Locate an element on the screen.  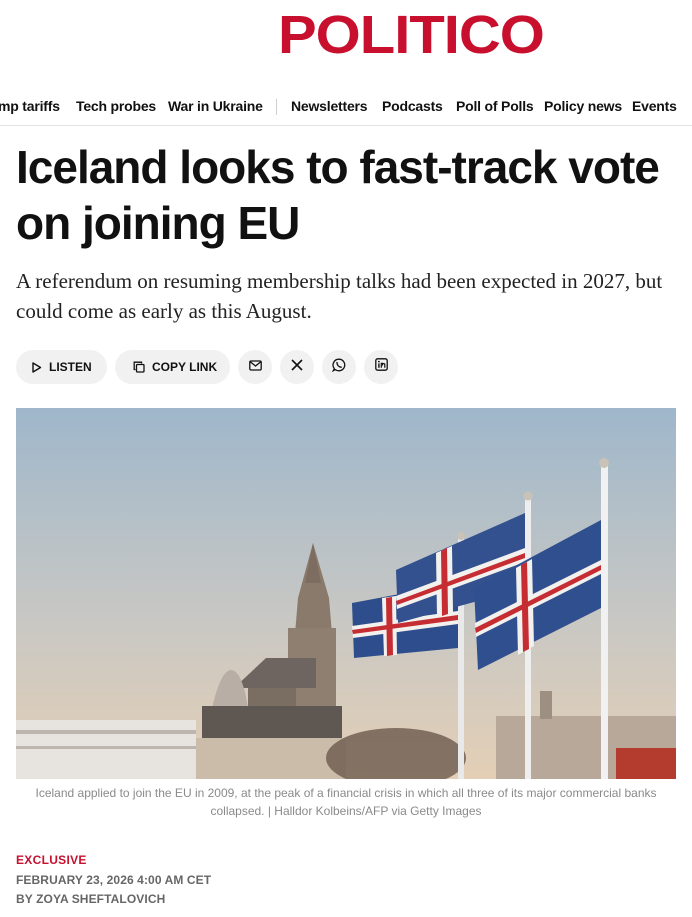
share-x-button is located at coordinates (297, 367).